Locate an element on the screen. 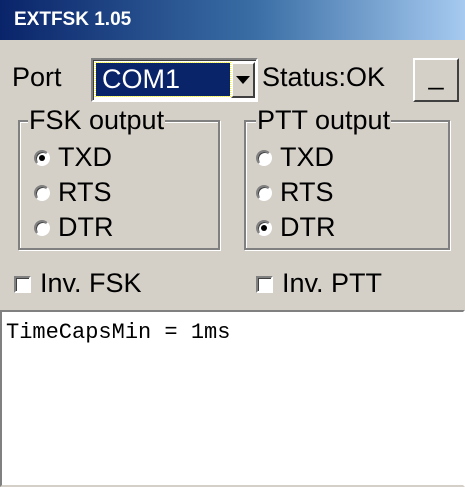 This screenshot has height=487, width=465. title-bar: EXTFSK 1.05 is located at coordinates (232, 20).